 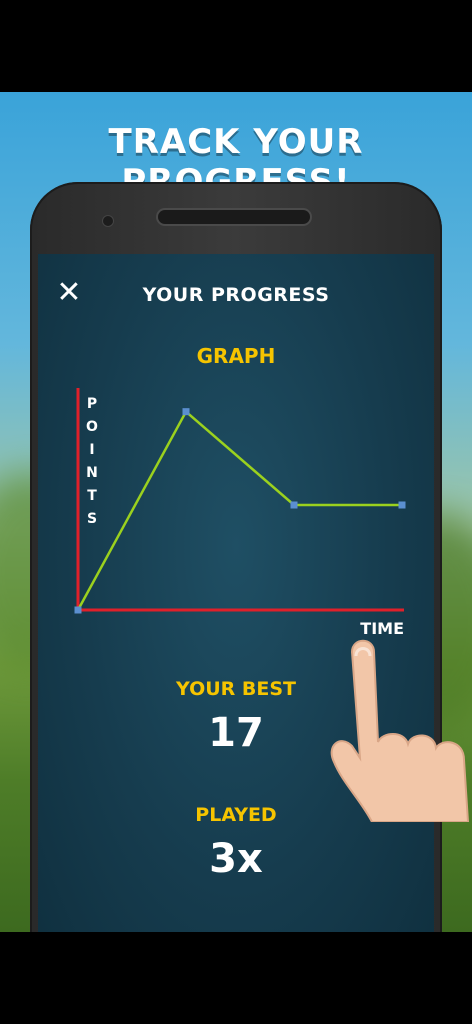 I want to click on pointing-hand-icon, so click(x=400, y=730).